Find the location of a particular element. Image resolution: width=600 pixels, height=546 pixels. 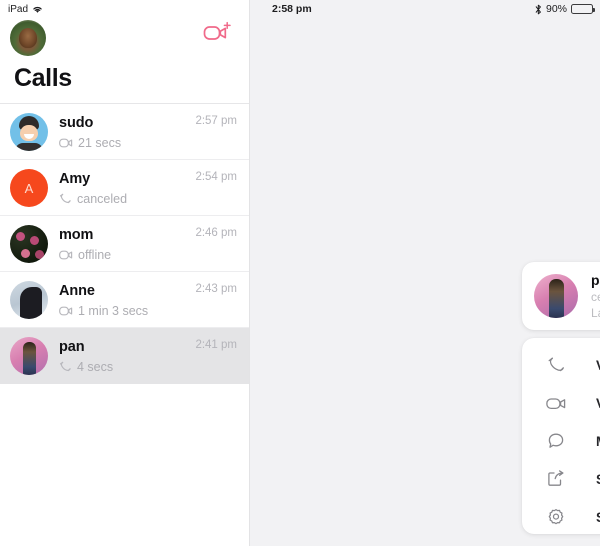

call-status-text: canceled is located at coordinates (102, 198).